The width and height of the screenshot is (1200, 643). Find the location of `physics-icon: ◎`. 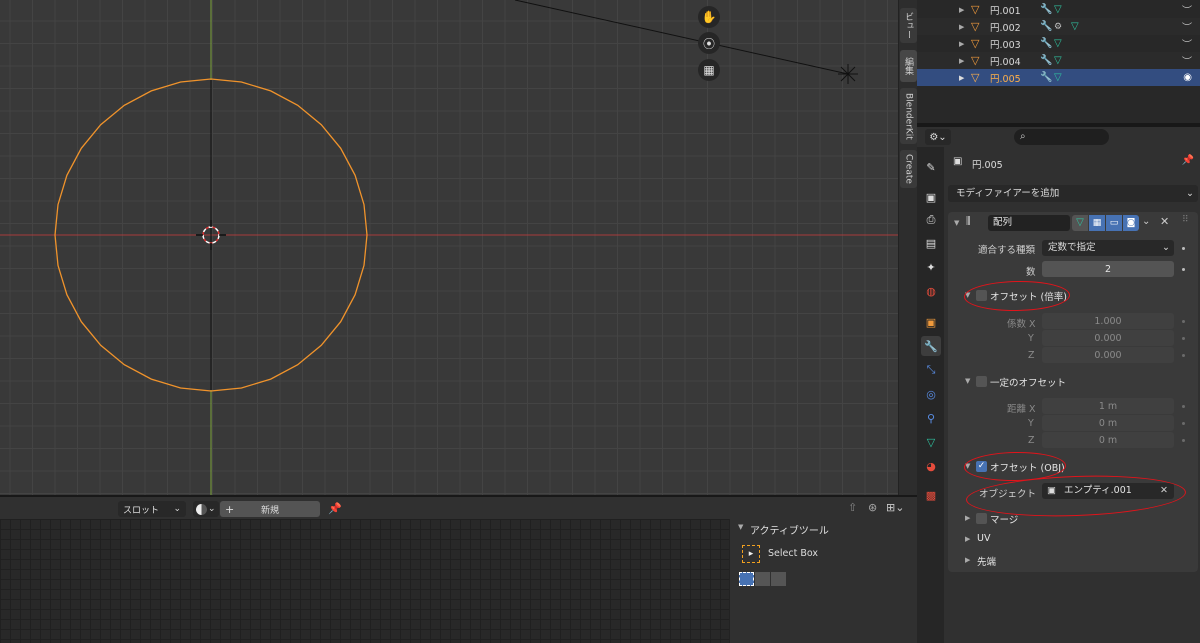

physics-icon: ◎ is located at coordinates (931, 394).